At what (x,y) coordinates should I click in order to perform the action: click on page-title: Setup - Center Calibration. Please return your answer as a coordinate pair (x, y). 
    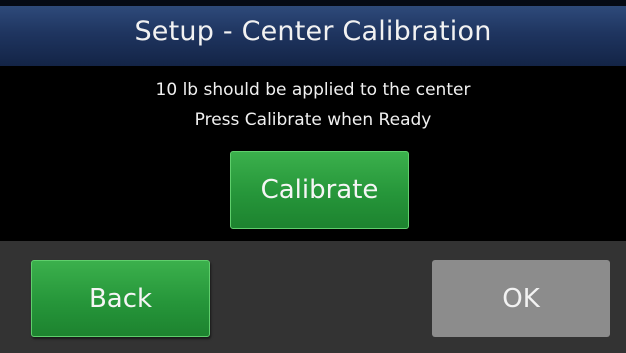
    Looking at the image, I should click on (313, 31).